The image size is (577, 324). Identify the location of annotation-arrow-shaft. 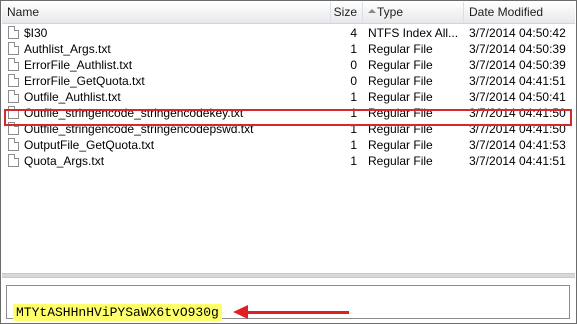
(297, 312).